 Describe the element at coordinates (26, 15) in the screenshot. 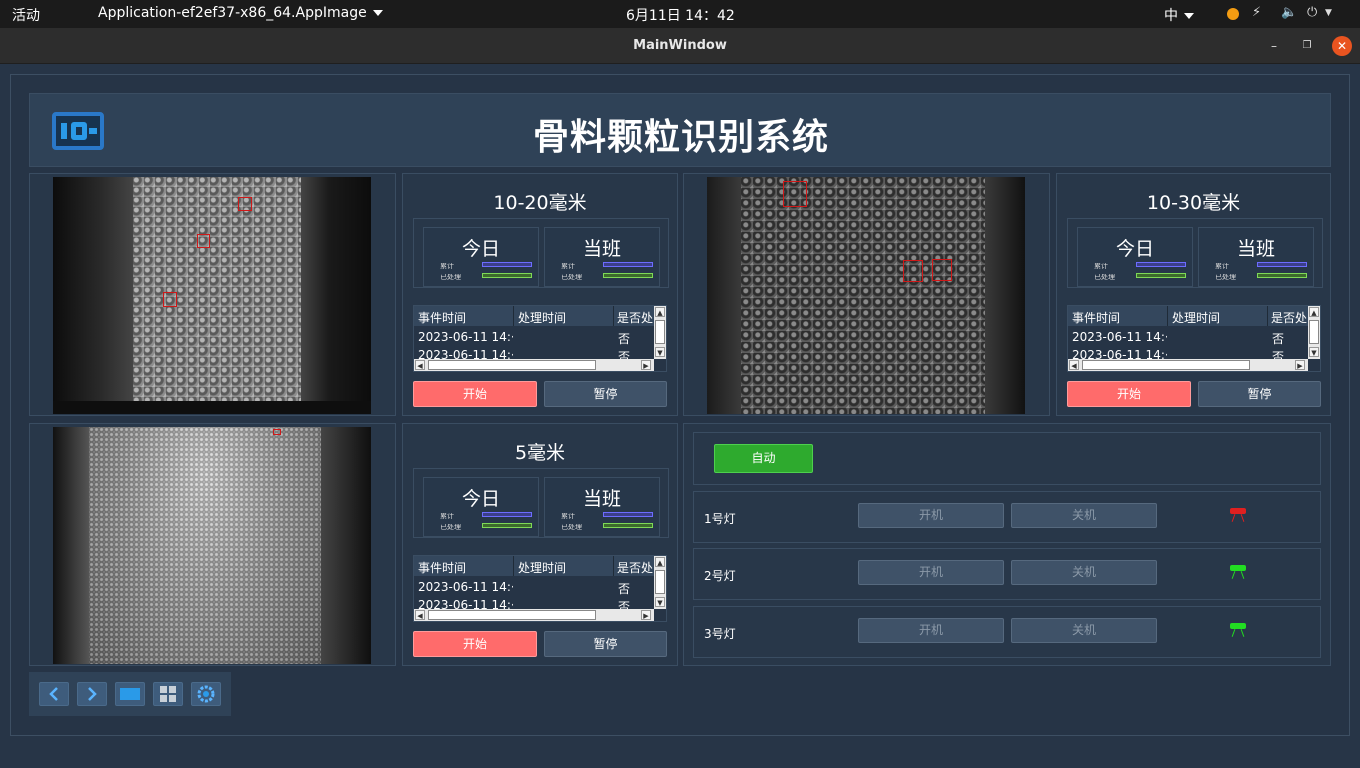

I see `activities-button: 活动` at that location.